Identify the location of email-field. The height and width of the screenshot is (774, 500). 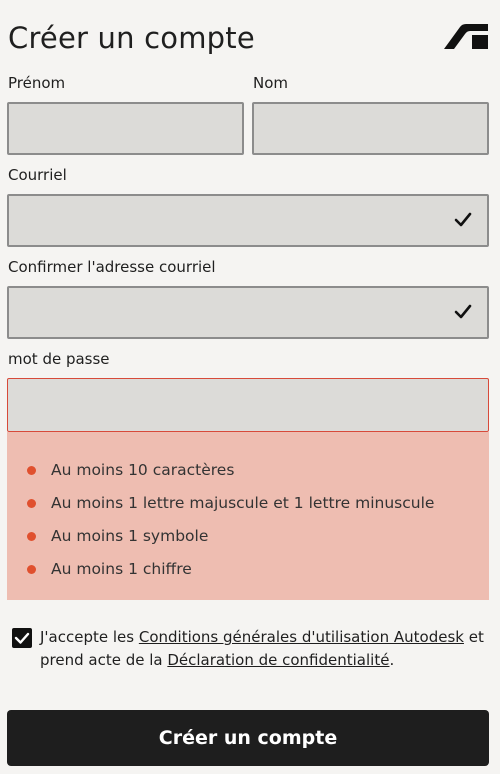
(248, 220).